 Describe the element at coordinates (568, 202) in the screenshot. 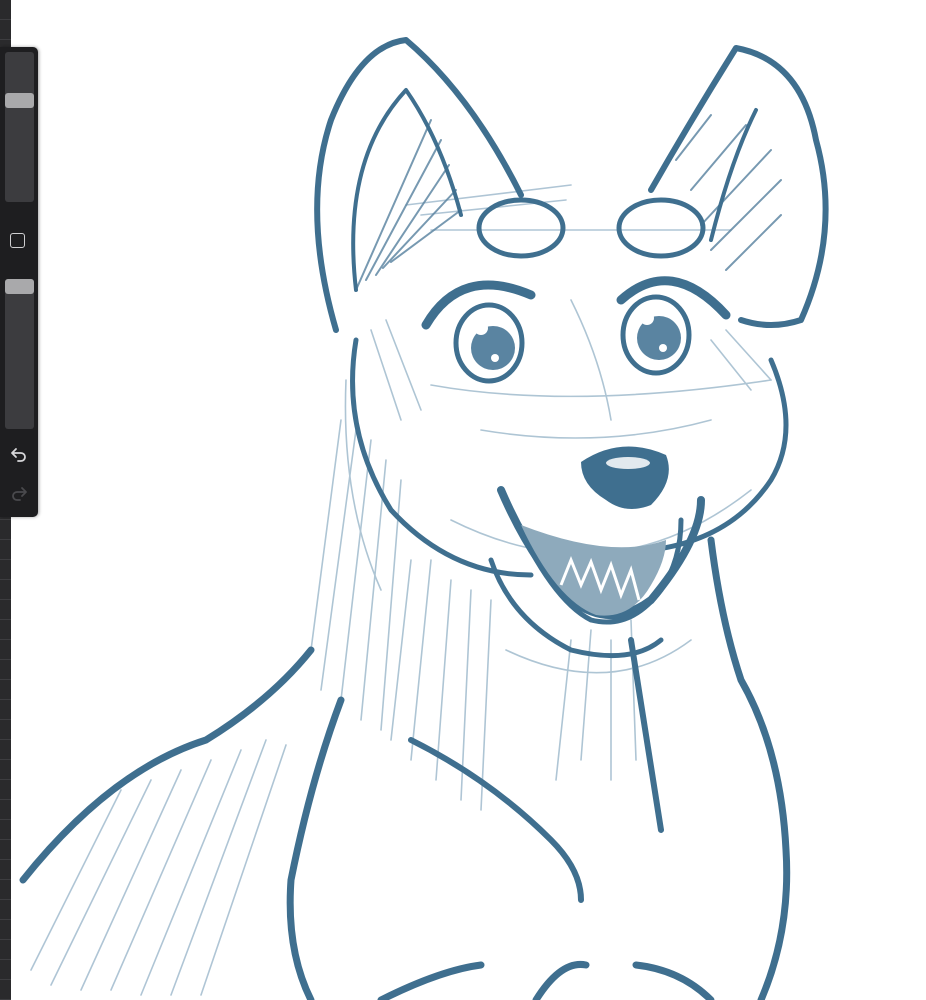

I see `ear-hatching` at that location.